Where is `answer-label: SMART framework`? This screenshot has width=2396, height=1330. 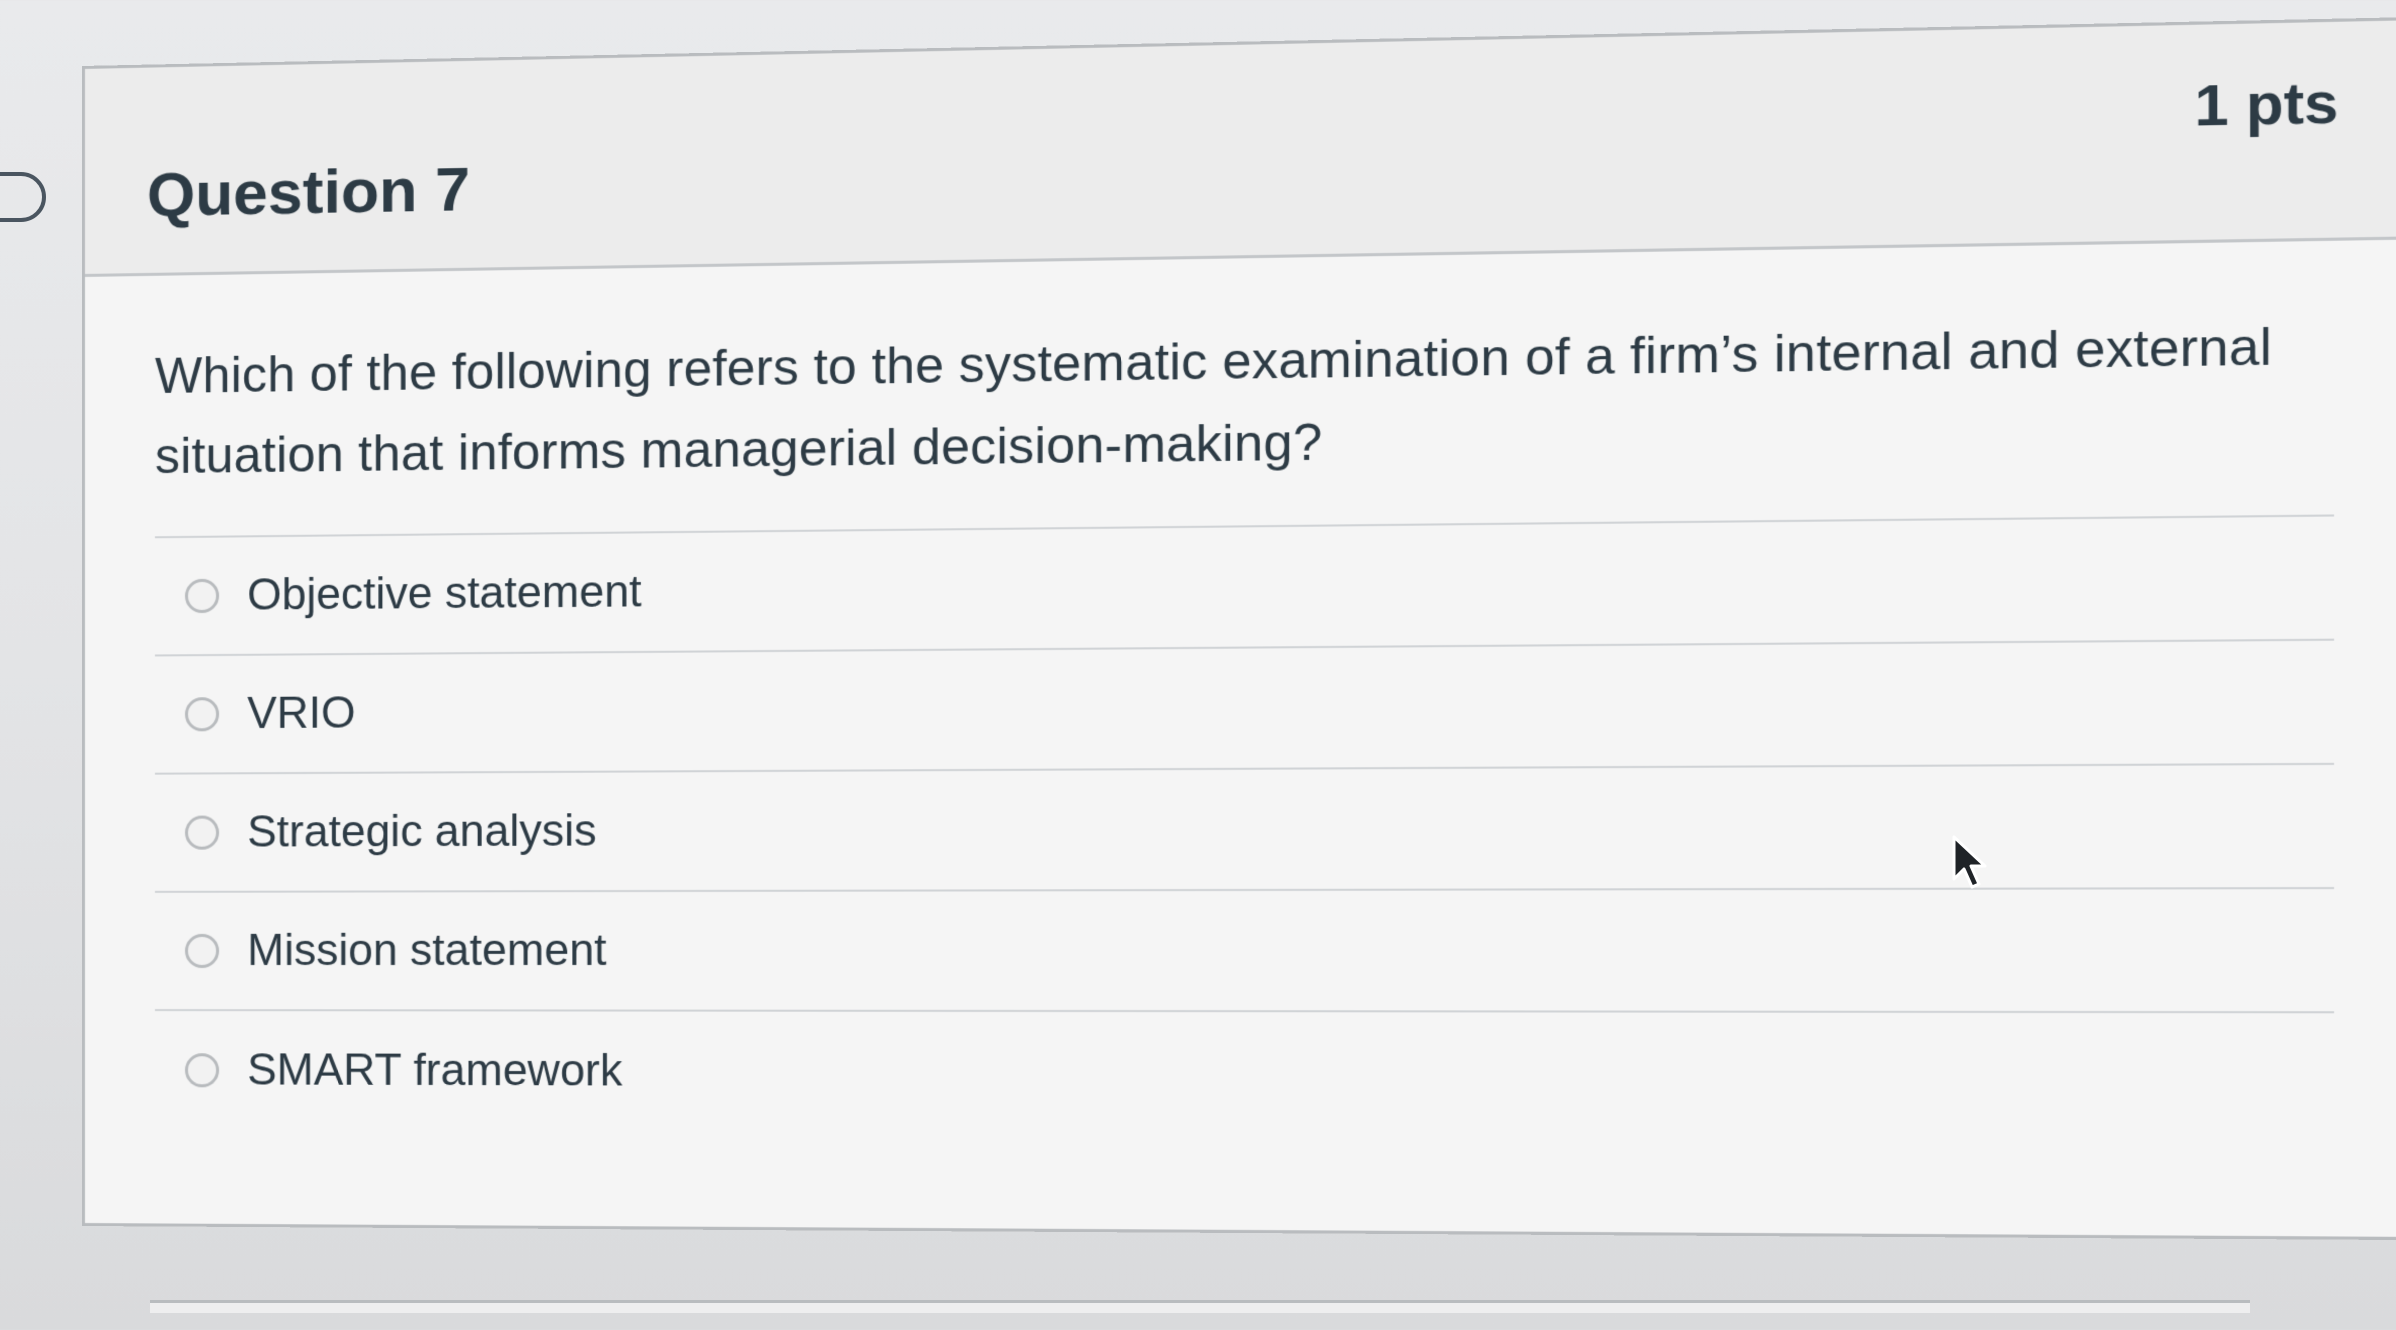 answer-label: SMART framework is located at coordinates (435, 1070).